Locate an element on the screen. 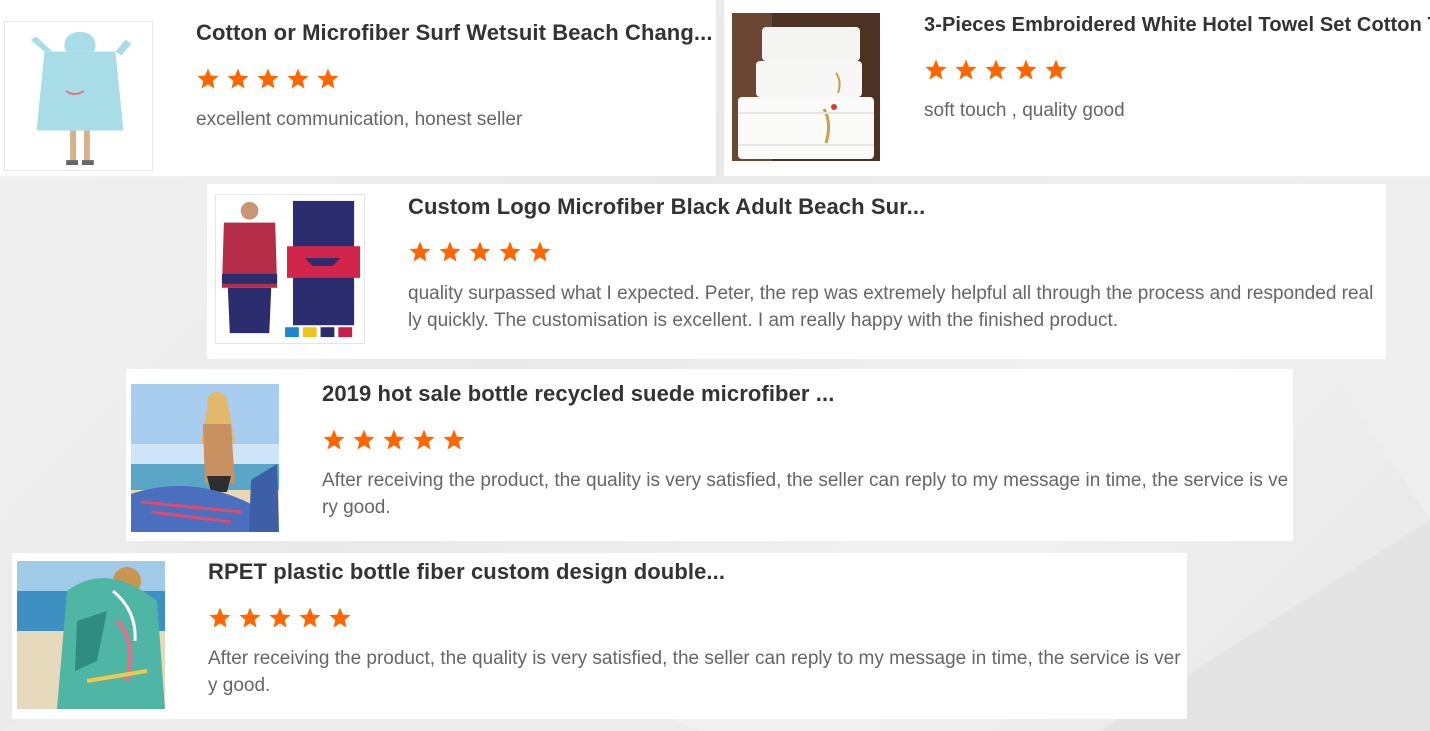 Image resolution: width=1430 pixels, height=731 pixels. product-image-rpet-towel is located at coordinates (91, 635).